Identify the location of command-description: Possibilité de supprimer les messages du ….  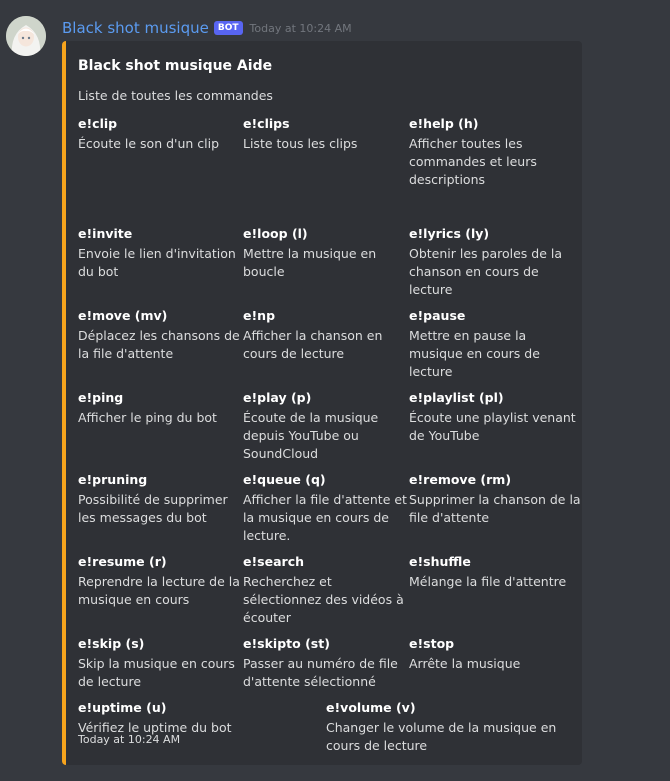
(157, 509).